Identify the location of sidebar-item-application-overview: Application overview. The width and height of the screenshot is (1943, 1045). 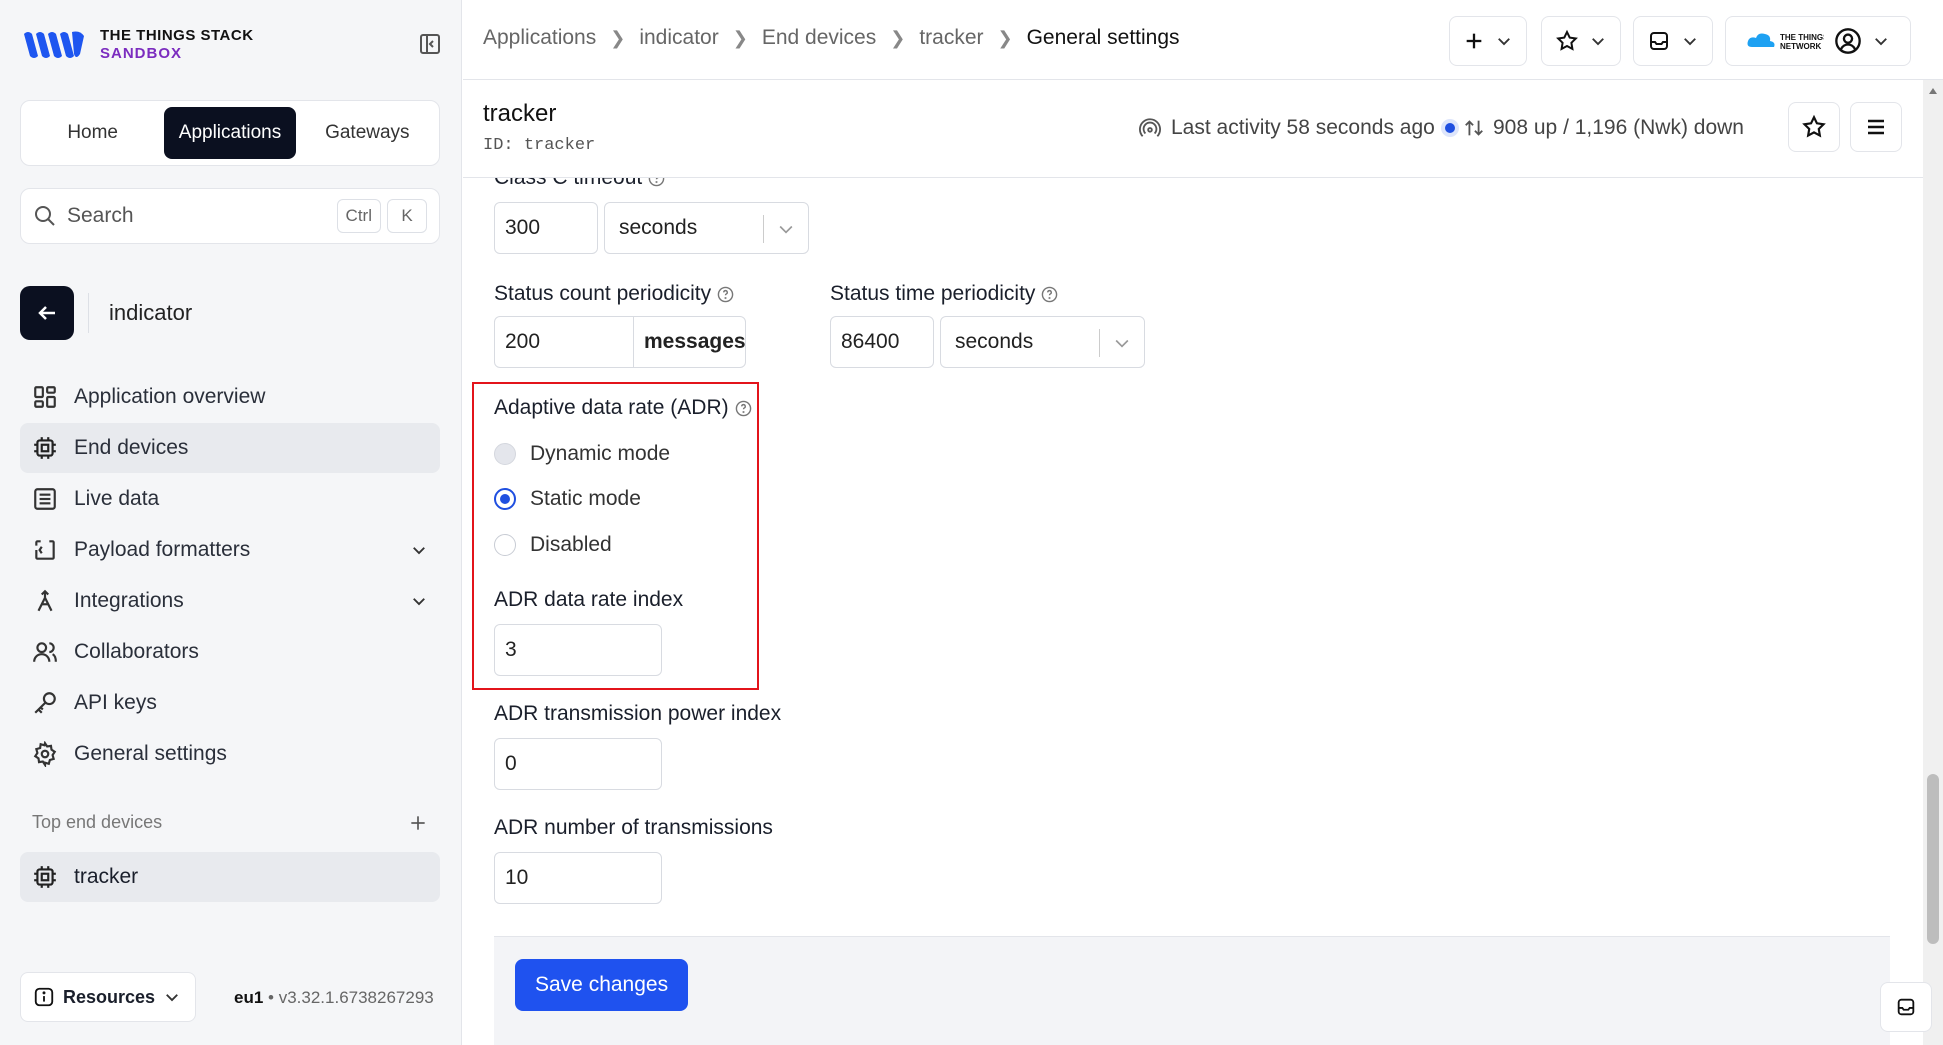
(230, 397).